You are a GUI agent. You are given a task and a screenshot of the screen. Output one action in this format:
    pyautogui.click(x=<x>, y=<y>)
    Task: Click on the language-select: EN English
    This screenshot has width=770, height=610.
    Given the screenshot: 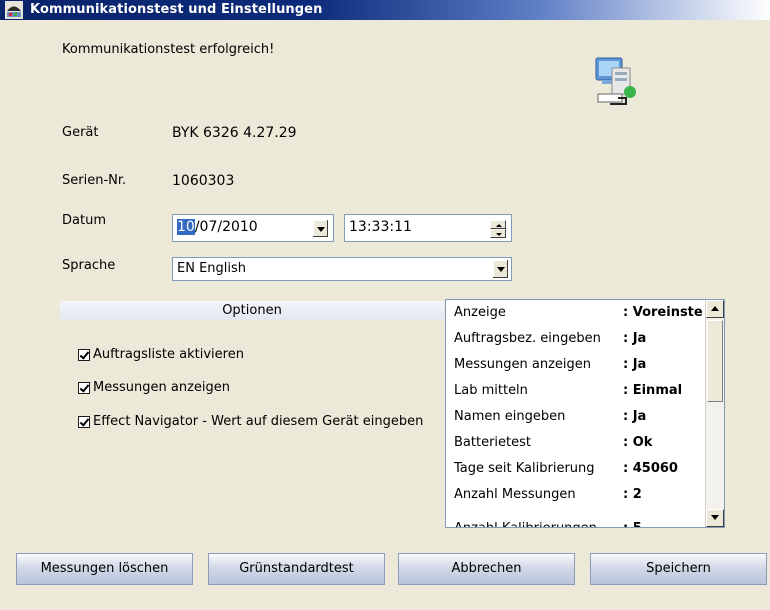 What is the action you would take?
    pyautogui.click(x=342, y=269)
    